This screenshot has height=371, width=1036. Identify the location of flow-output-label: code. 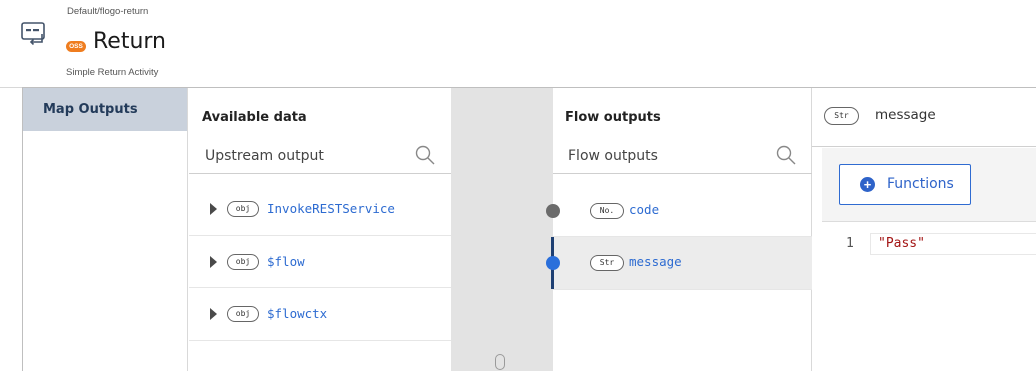
(644, 209).